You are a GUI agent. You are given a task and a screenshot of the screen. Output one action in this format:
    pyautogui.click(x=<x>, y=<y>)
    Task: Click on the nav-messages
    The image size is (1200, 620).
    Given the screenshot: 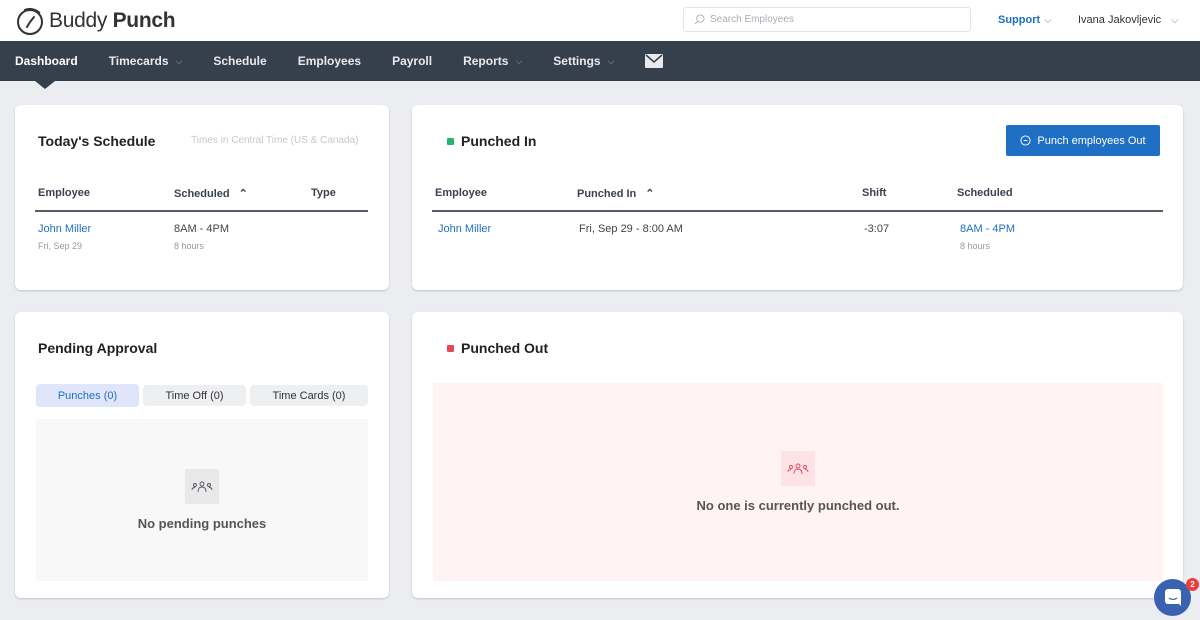 What is the action you would take?
    pyautogui.click(x=654, y=61)
    